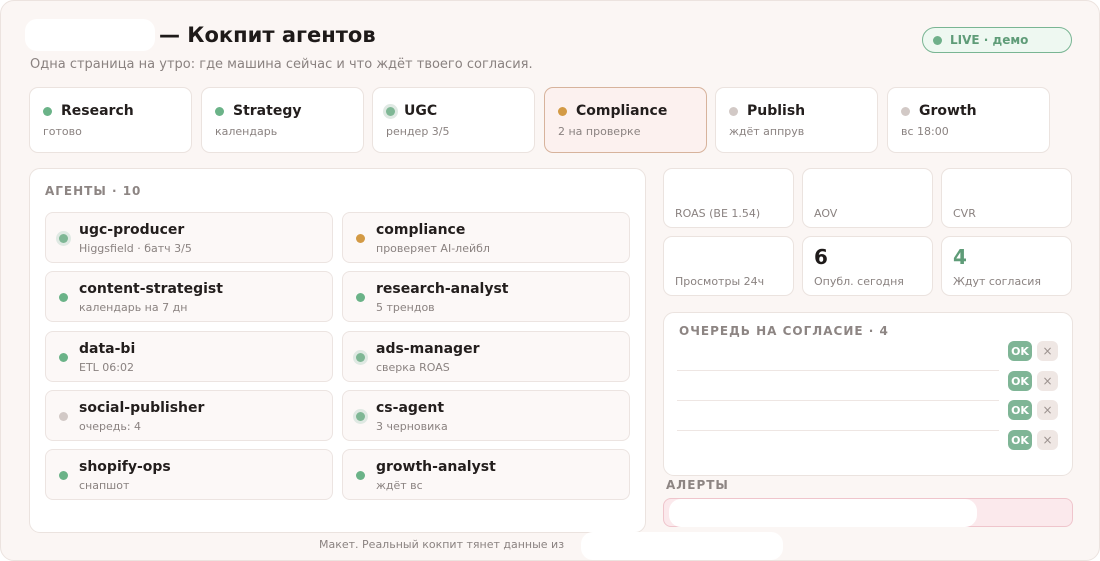 The image size is (1100, 561). What do you see at coordinates (784, 331) in the screenshot?
I see `queue-label: ОЧЕРЕДЬ НА СОГЛАСИЕ · 4` at bounding box center [784, 331].